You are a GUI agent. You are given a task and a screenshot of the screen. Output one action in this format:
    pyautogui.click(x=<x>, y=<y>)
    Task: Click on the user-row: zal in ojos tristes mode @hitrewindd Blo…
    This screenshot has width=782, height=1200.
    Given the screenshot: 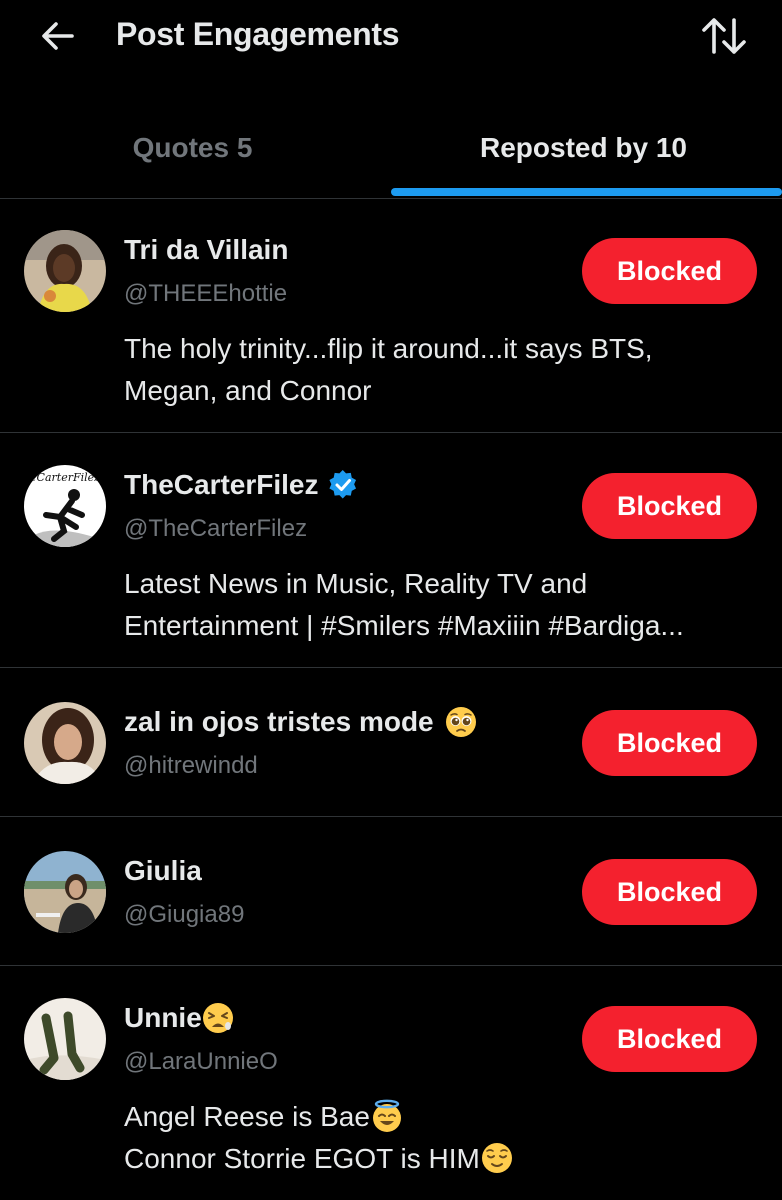 What is the action you would take?
    pyautogui.click(x=391, y=742)
    